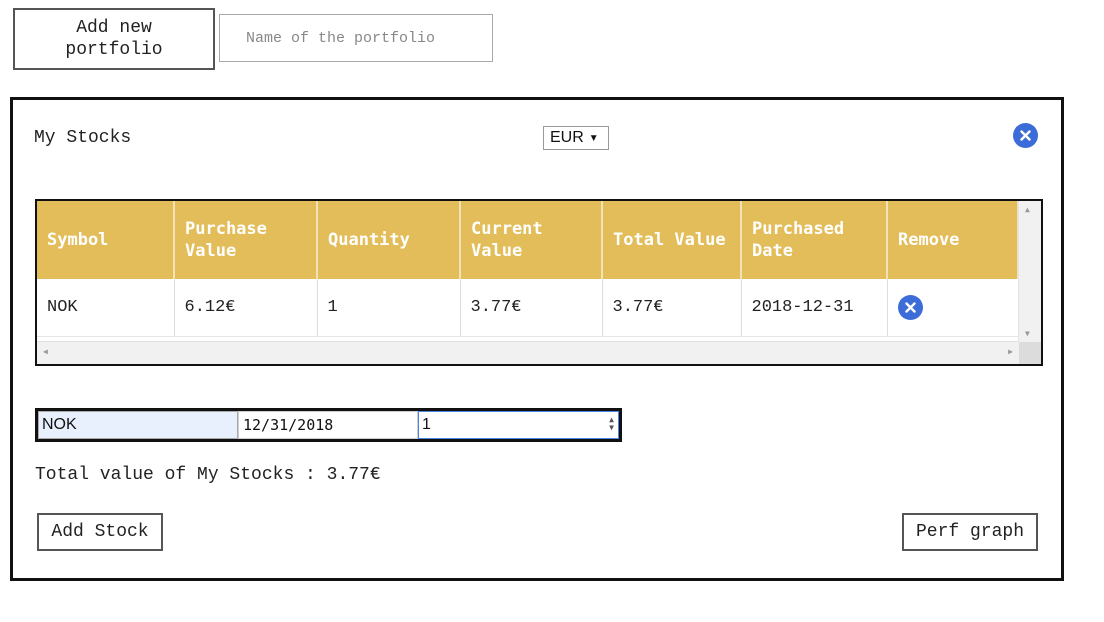 This screenshot has width=1104, height=622. What do you see at coordinates (356, 38) in the screenshot?
I see `portfolio-name-input` at bounding box center [356, 38].